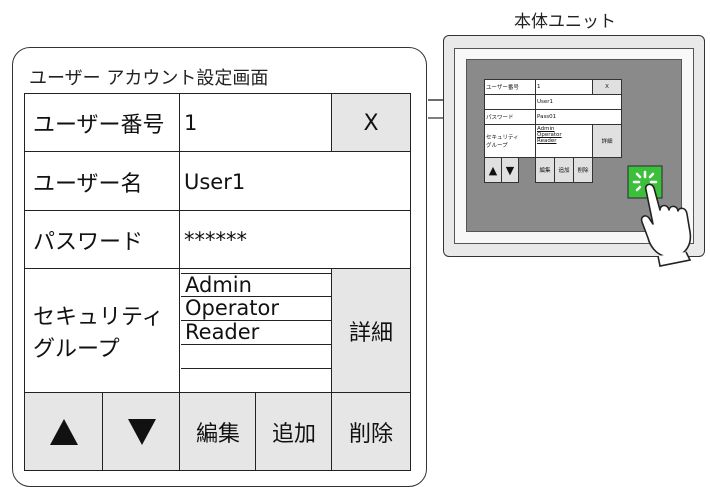  Describe the element at coordinates (493, 170) in the screenshot. I see `mini-up-button: ▲` at that location.